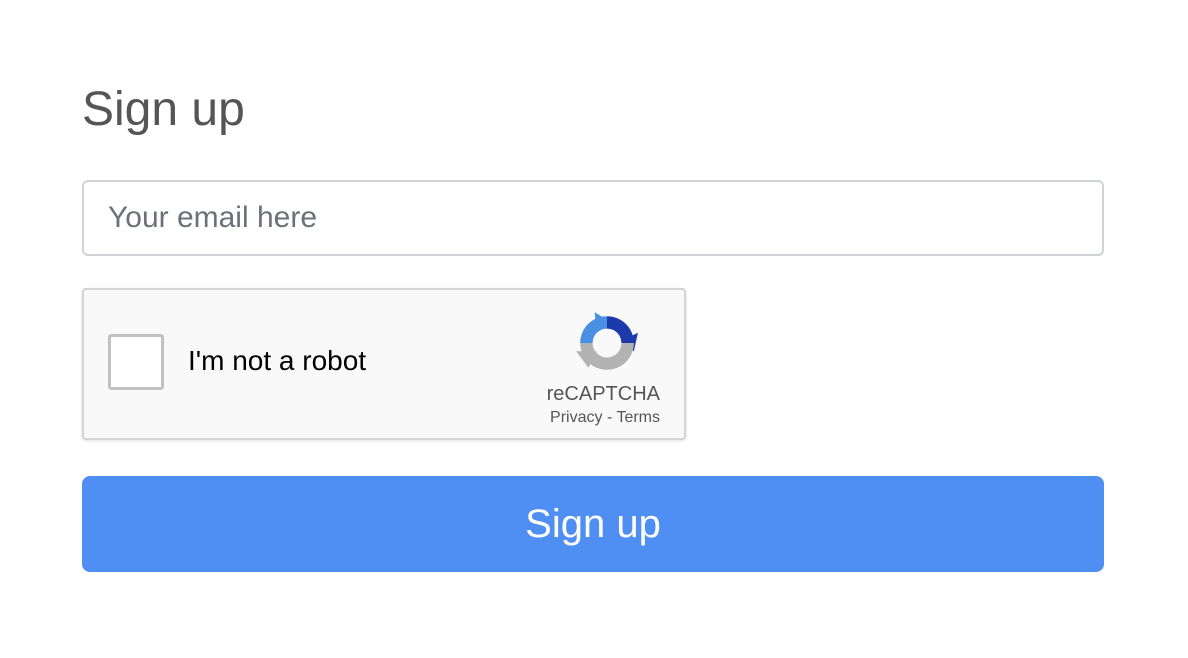 The width and height of the screenshot is (1188, 658). I want to click on recaptcha-terms-link: Terms, so click(638, 417).